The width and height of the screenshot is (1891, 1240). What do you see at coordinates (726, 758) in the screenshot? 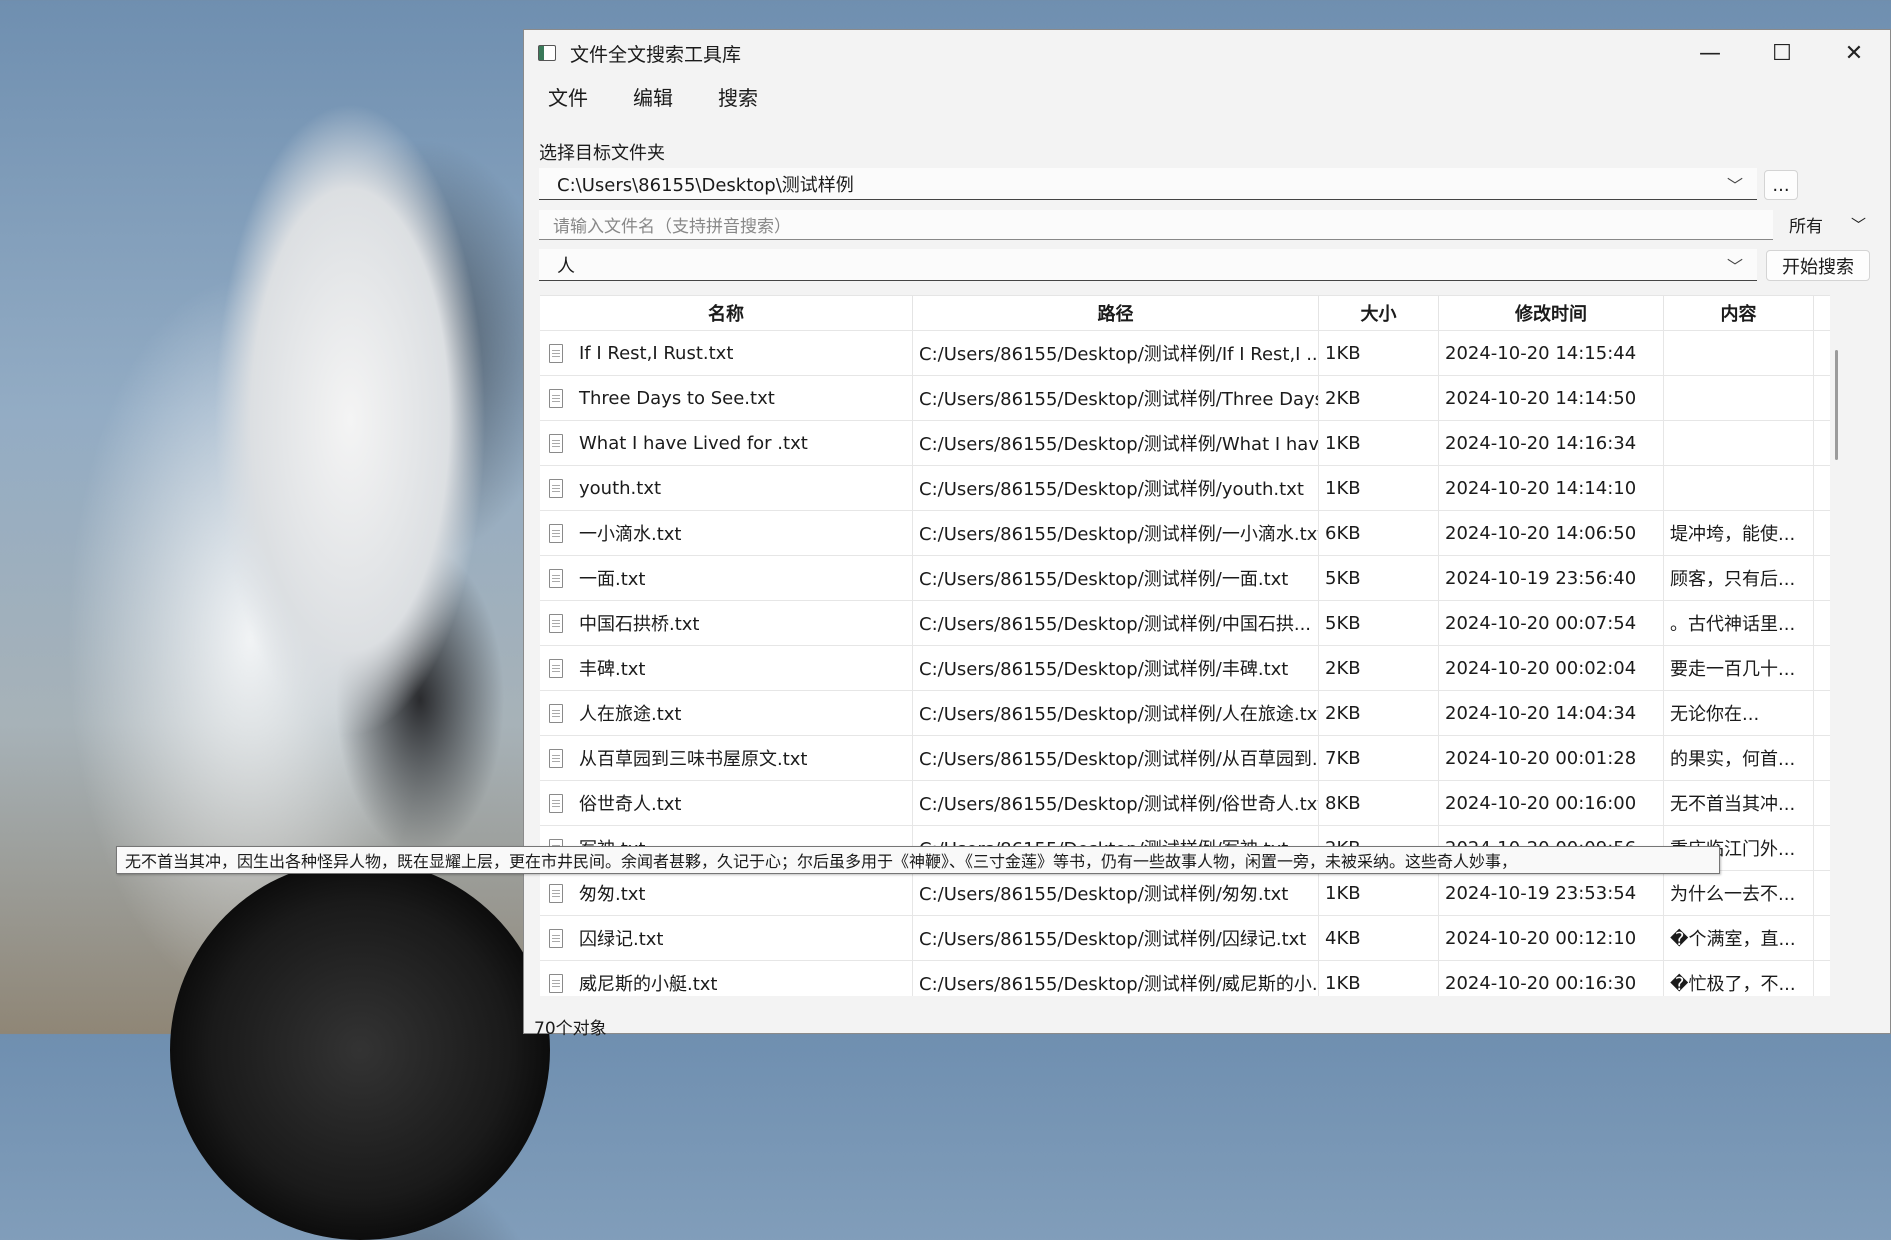
I see `cell-name: 从百草园到三味书屋原文.txt` at bounding box center [726, 758].